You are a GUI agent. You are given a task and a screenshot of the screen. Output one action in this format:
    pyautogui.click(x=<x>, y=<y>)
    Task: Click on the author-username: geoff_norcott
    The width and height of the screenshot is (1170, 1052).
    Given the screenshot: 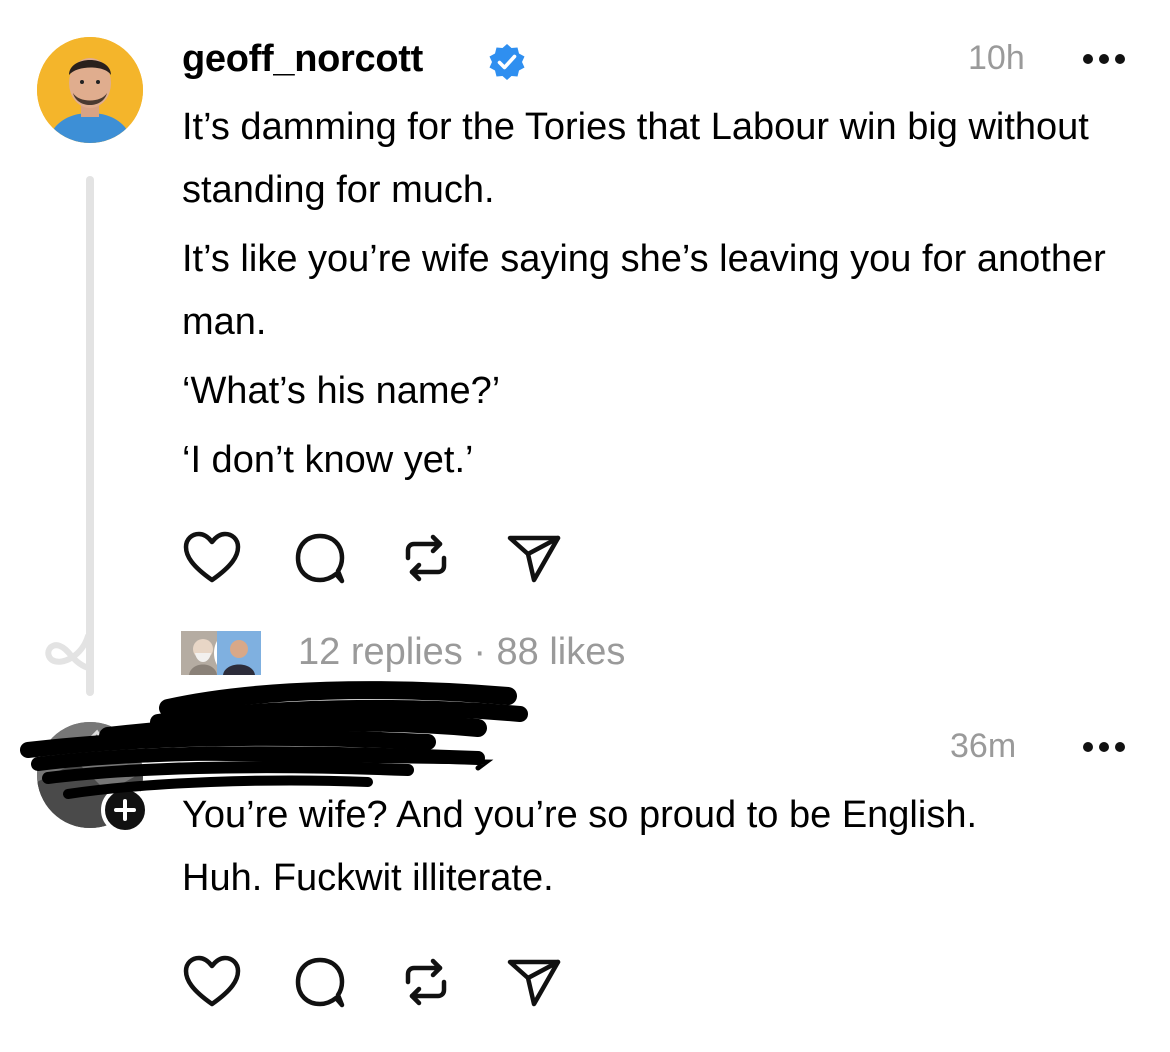 What is the action you would take?
    pyautogui.click(x=302, y=59)
    